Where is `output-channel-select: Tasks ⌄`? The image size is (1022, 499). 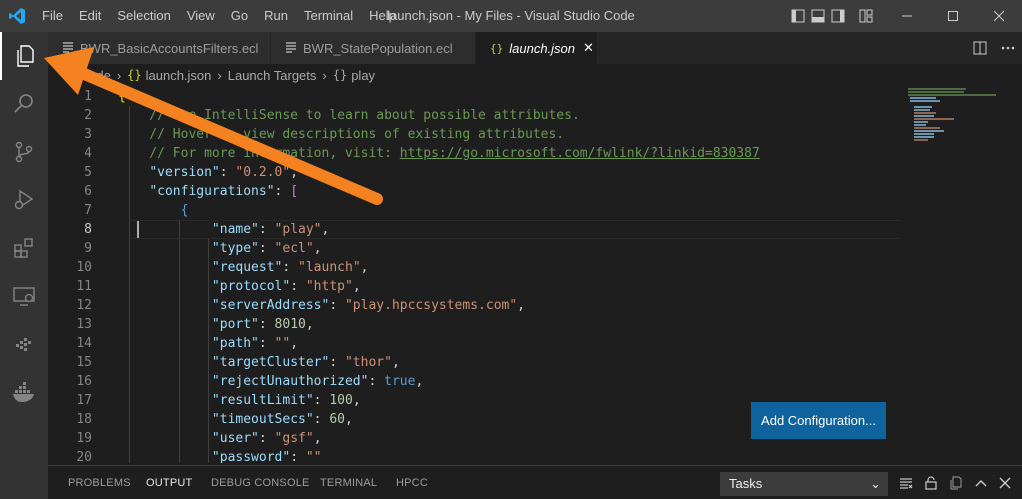
output-channel-select: Tasks ⌄ is located at coordinates (804, 484).